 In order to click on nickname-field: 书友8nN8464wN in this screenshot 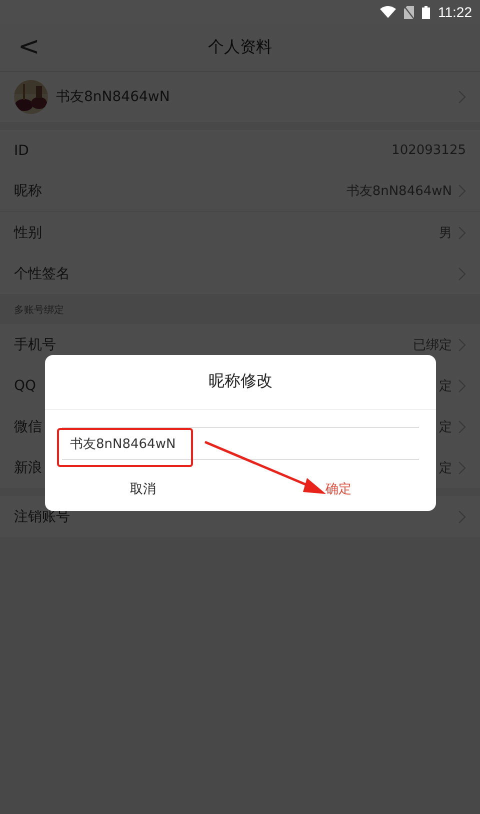, I will do `click(240, 443)`.